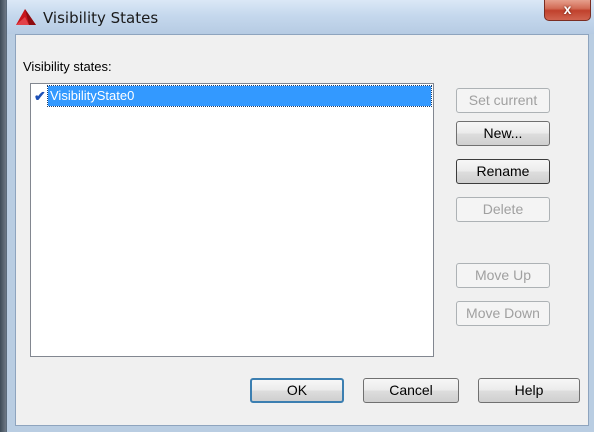  I want to click on title-bar: Visibility States x, so click(300, 17).